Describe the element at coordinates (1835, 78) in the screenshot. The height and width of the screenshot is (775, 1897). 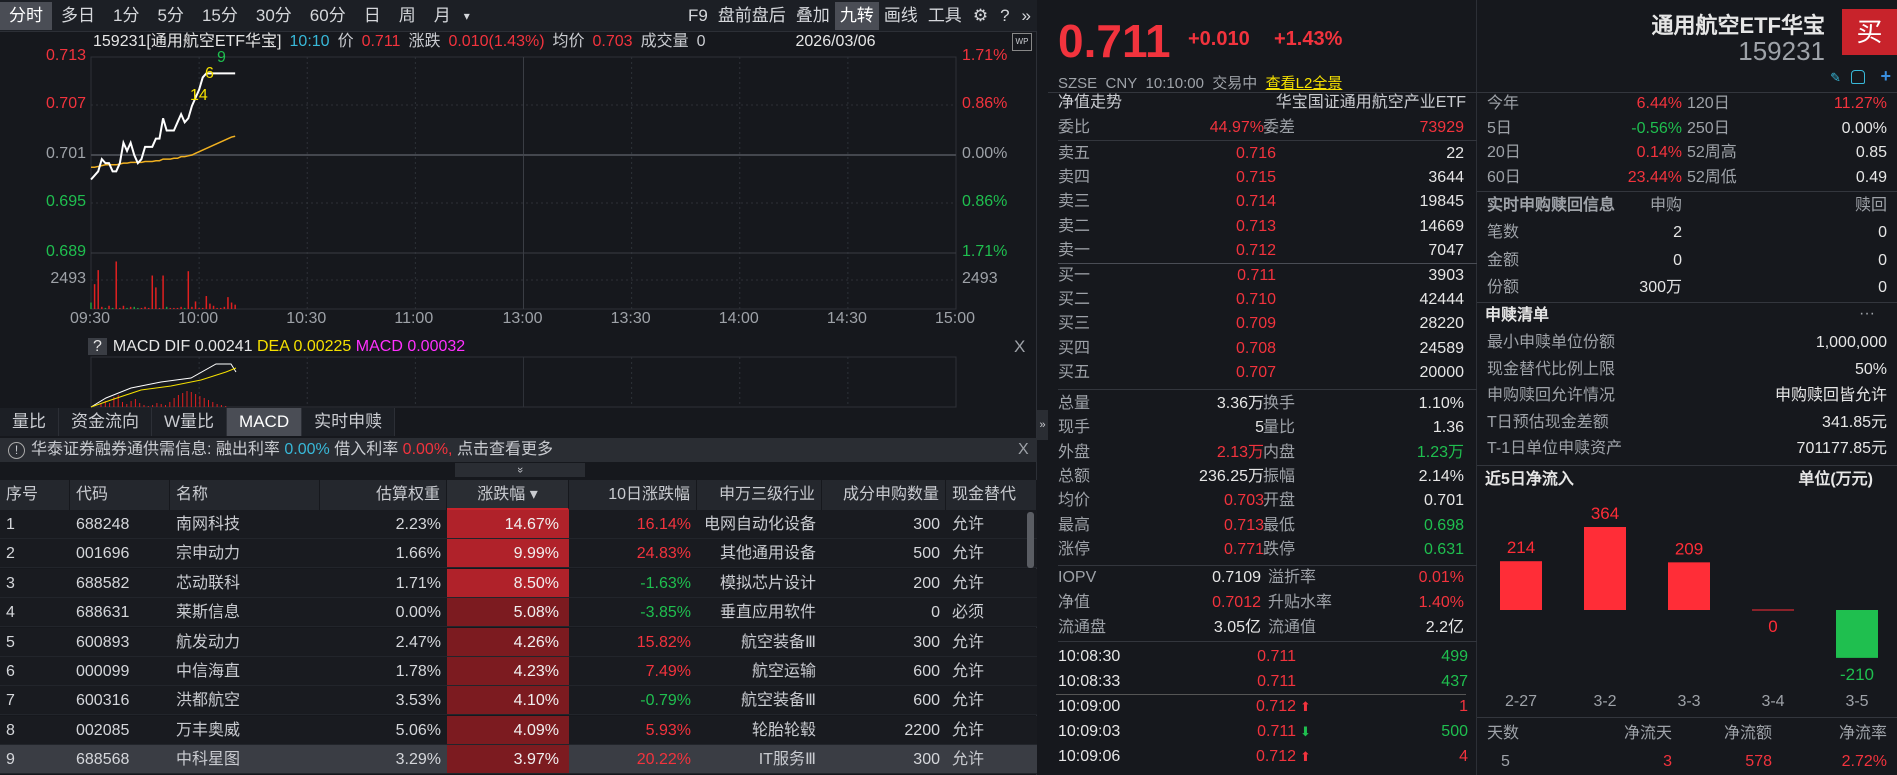
I see `edit-icon: ✎` at that location.